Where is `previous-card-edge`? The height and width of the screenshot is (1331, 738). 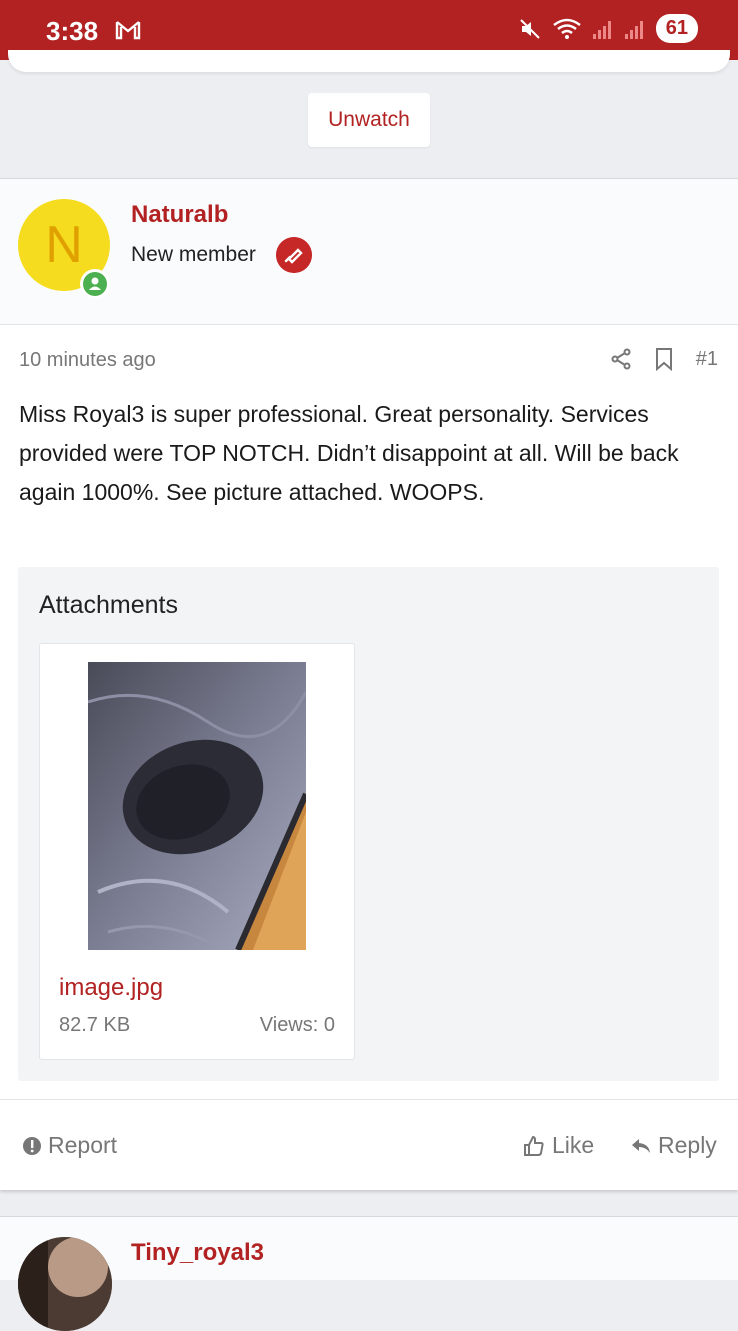
previous-card-edge is located at coordinates (369, 62).